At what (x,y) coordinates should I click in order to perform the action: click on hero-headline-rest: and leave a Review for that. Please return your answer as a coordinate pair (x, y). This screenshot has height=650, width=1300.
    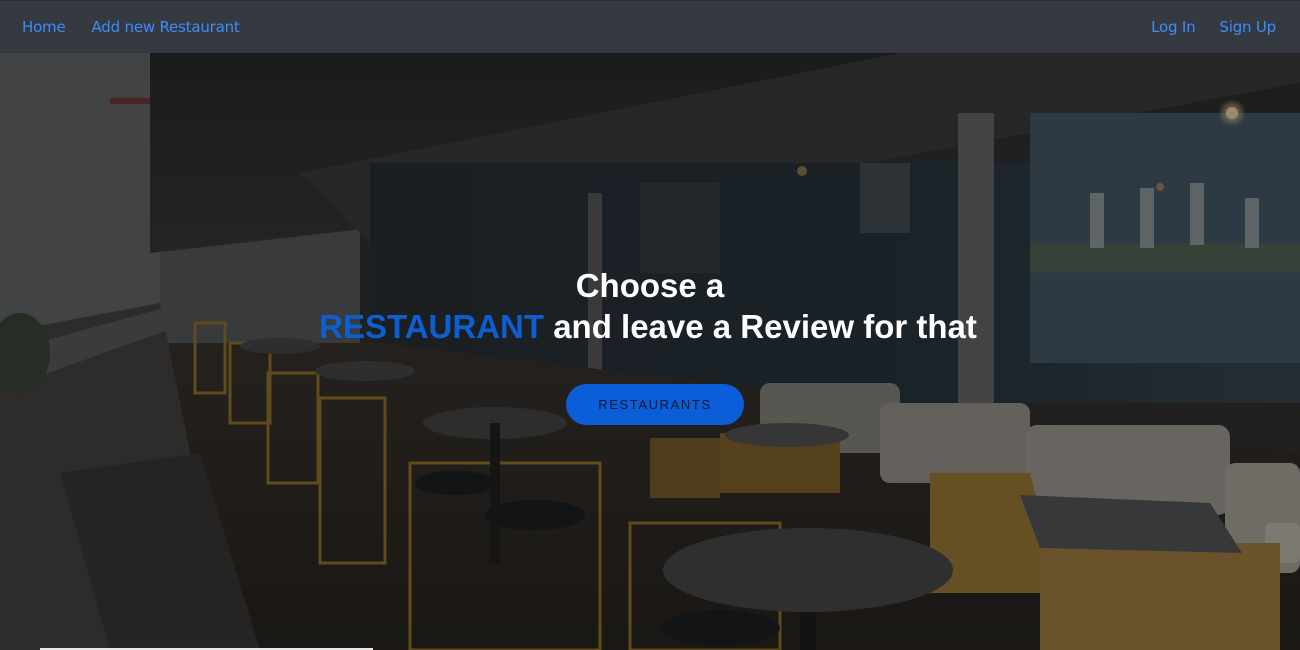
    Looking at the image, I should click on (760, 326).